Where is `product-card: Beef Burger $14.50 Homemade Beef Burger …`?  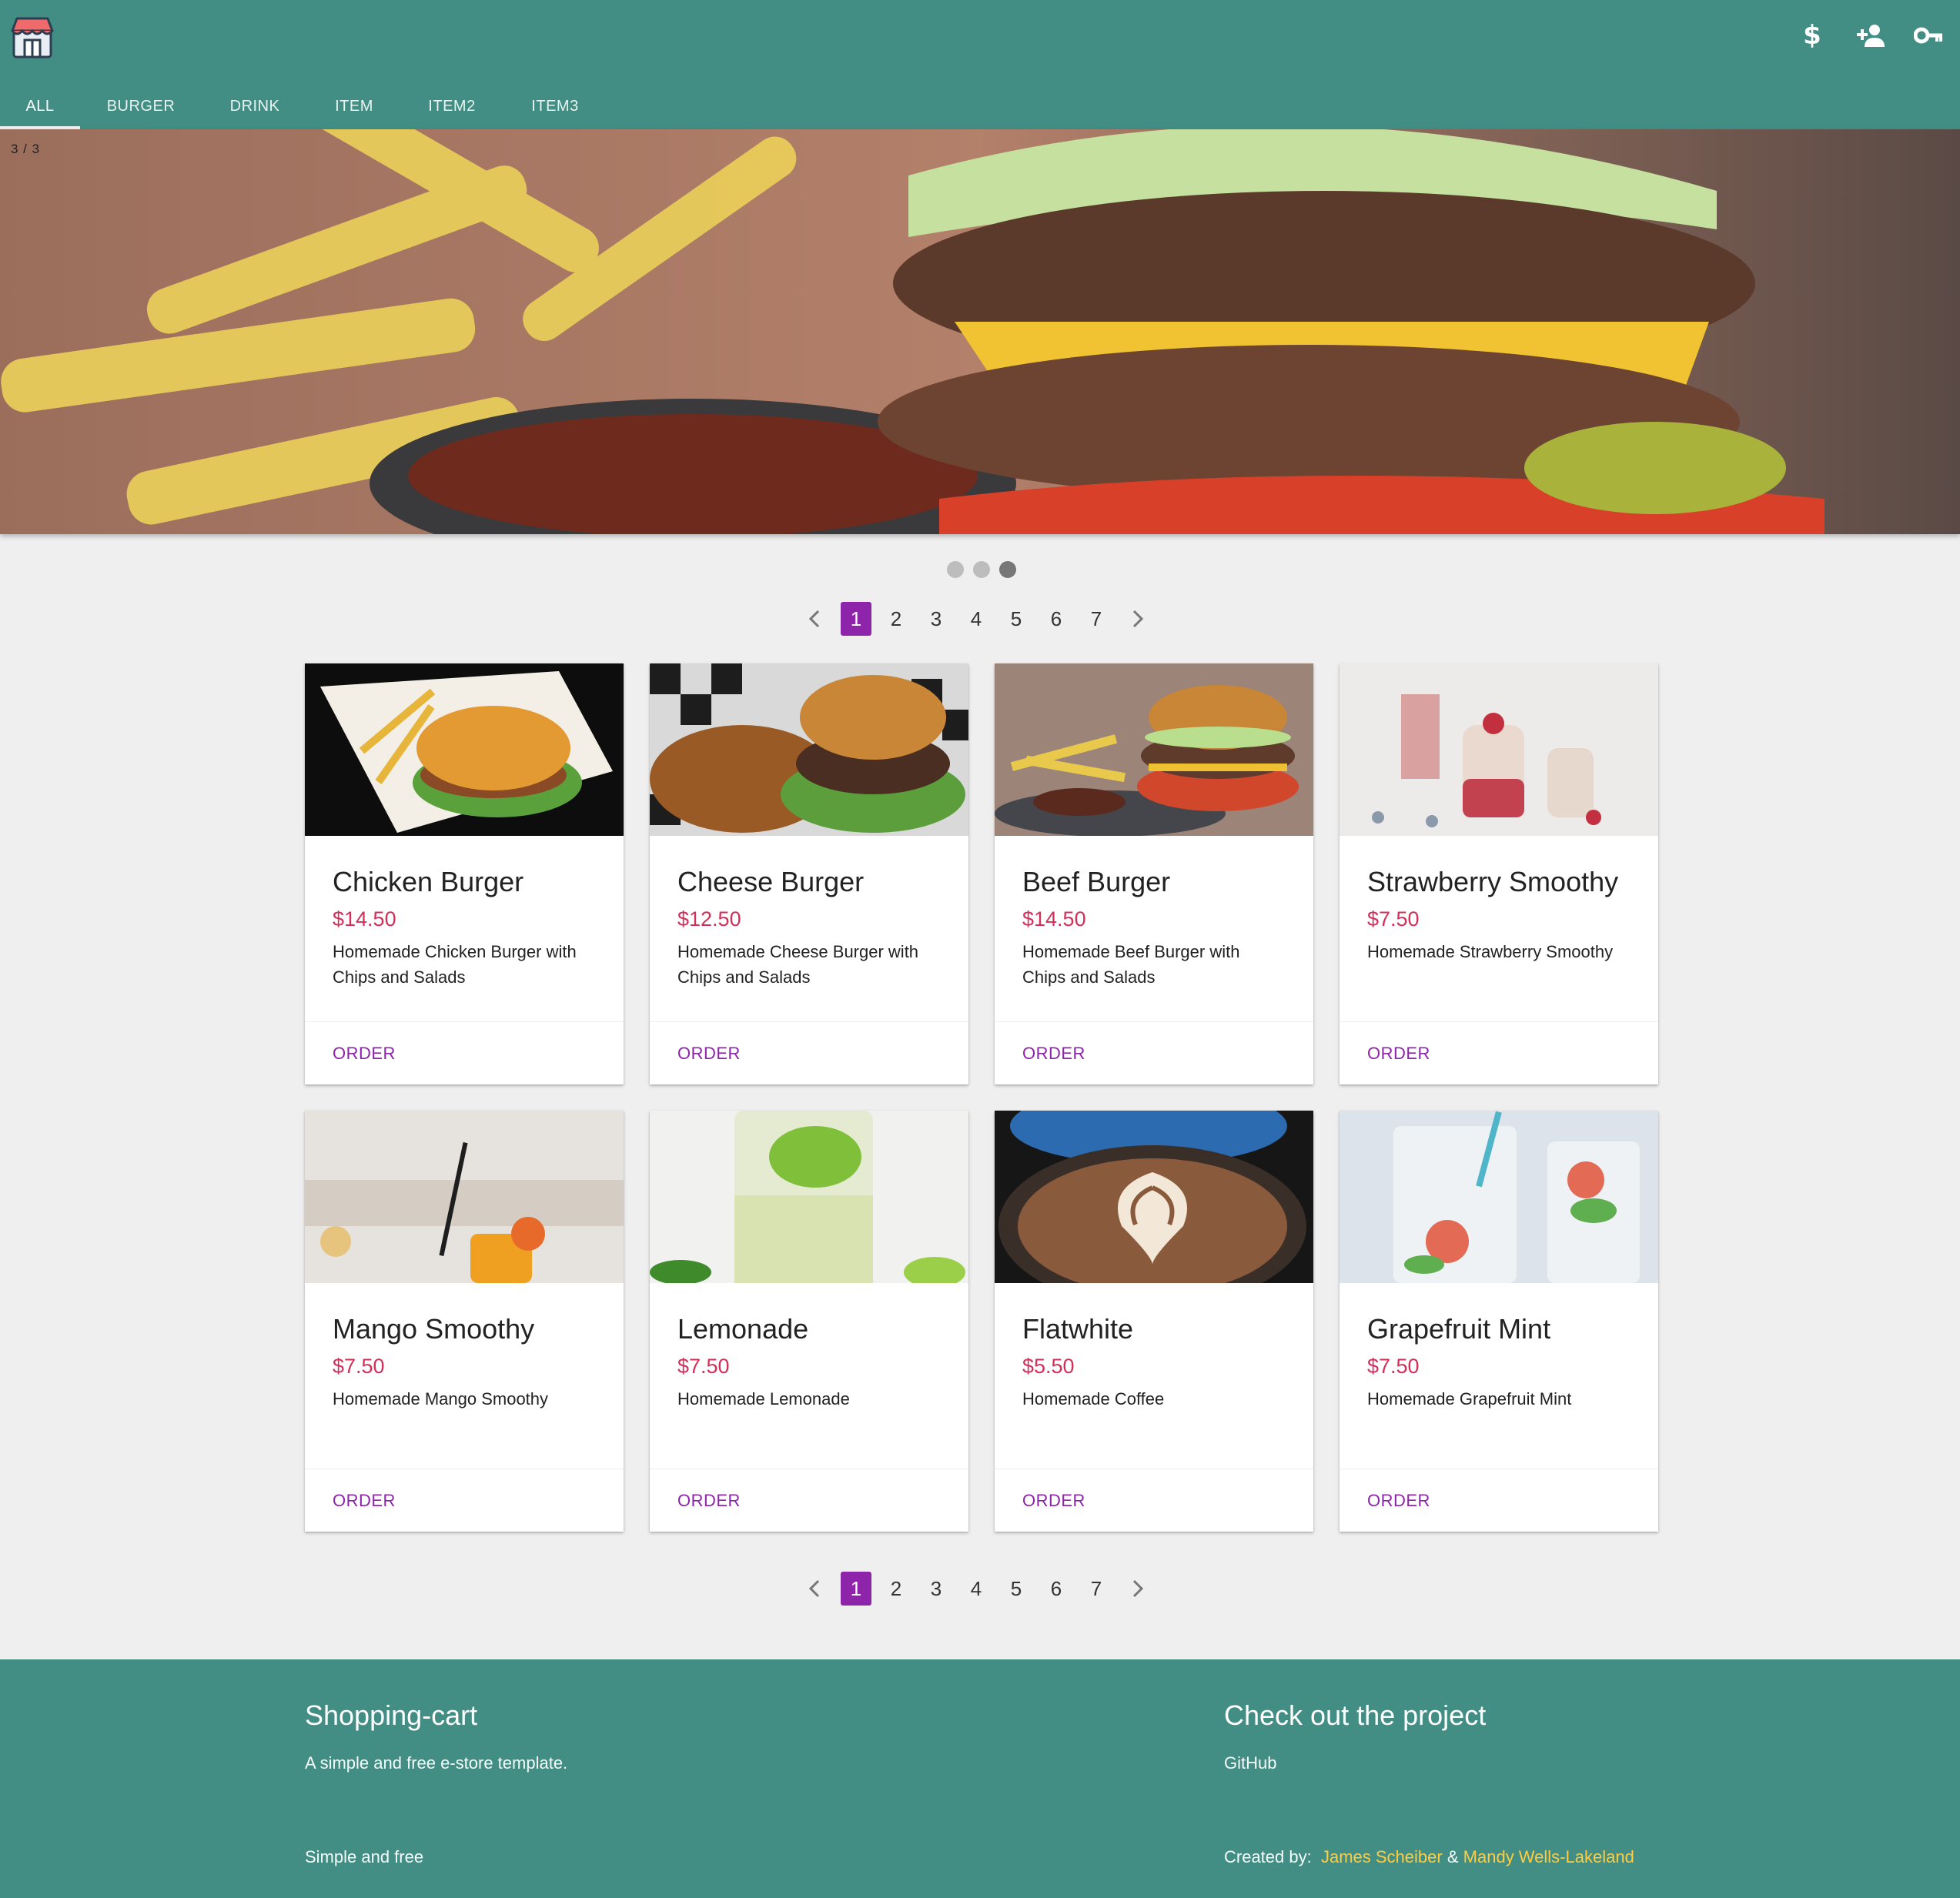 product-card: Beef Burger $14.50 Homemade Beef Burger … is located at coordinates (1154, 873).